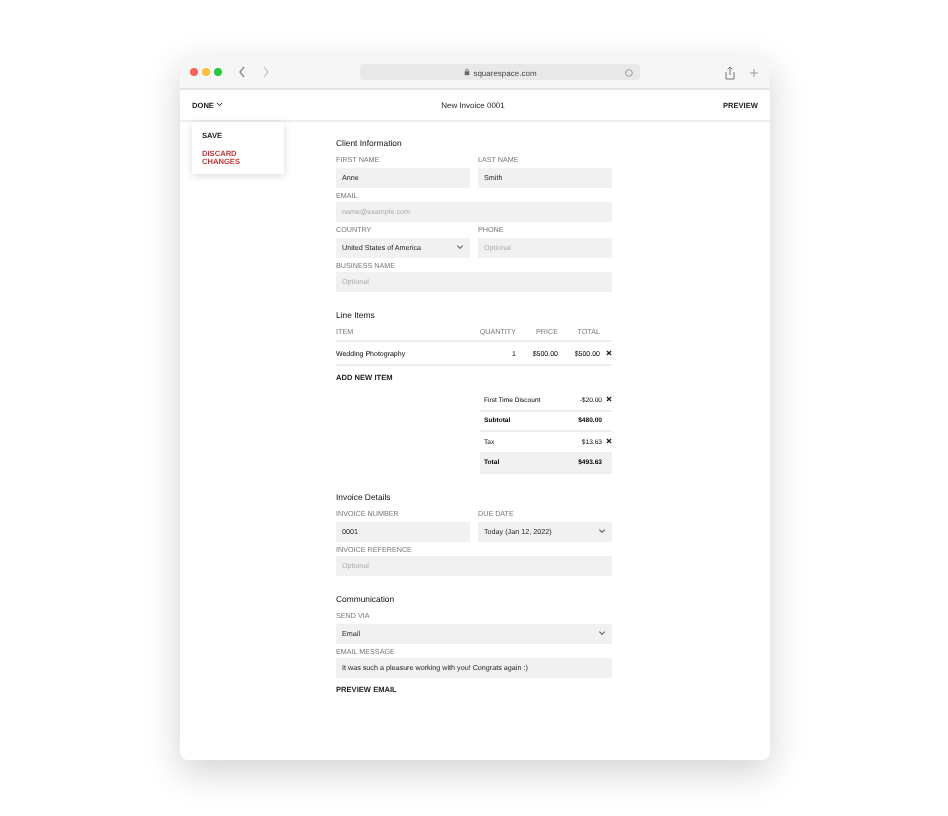  Describe the element at coordinates (754, 72) in the screenshot. I see `plus-icon` at that location.